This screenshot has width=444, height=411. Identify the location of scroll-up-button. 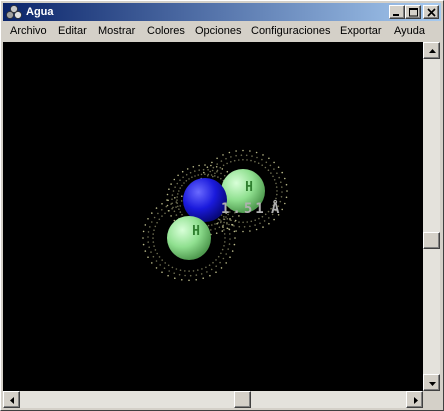
(431, 50).